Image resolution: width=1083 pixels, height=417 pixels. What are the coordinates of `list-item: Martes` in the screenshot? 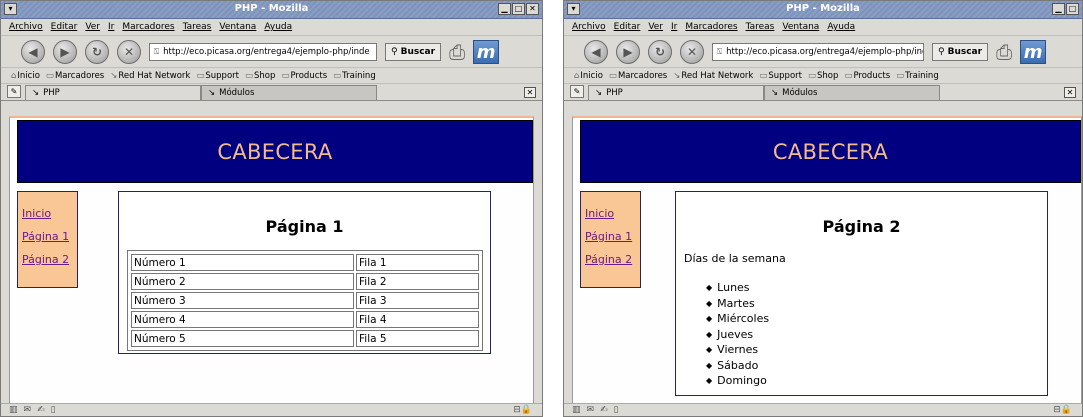 It's located at (746, 305).